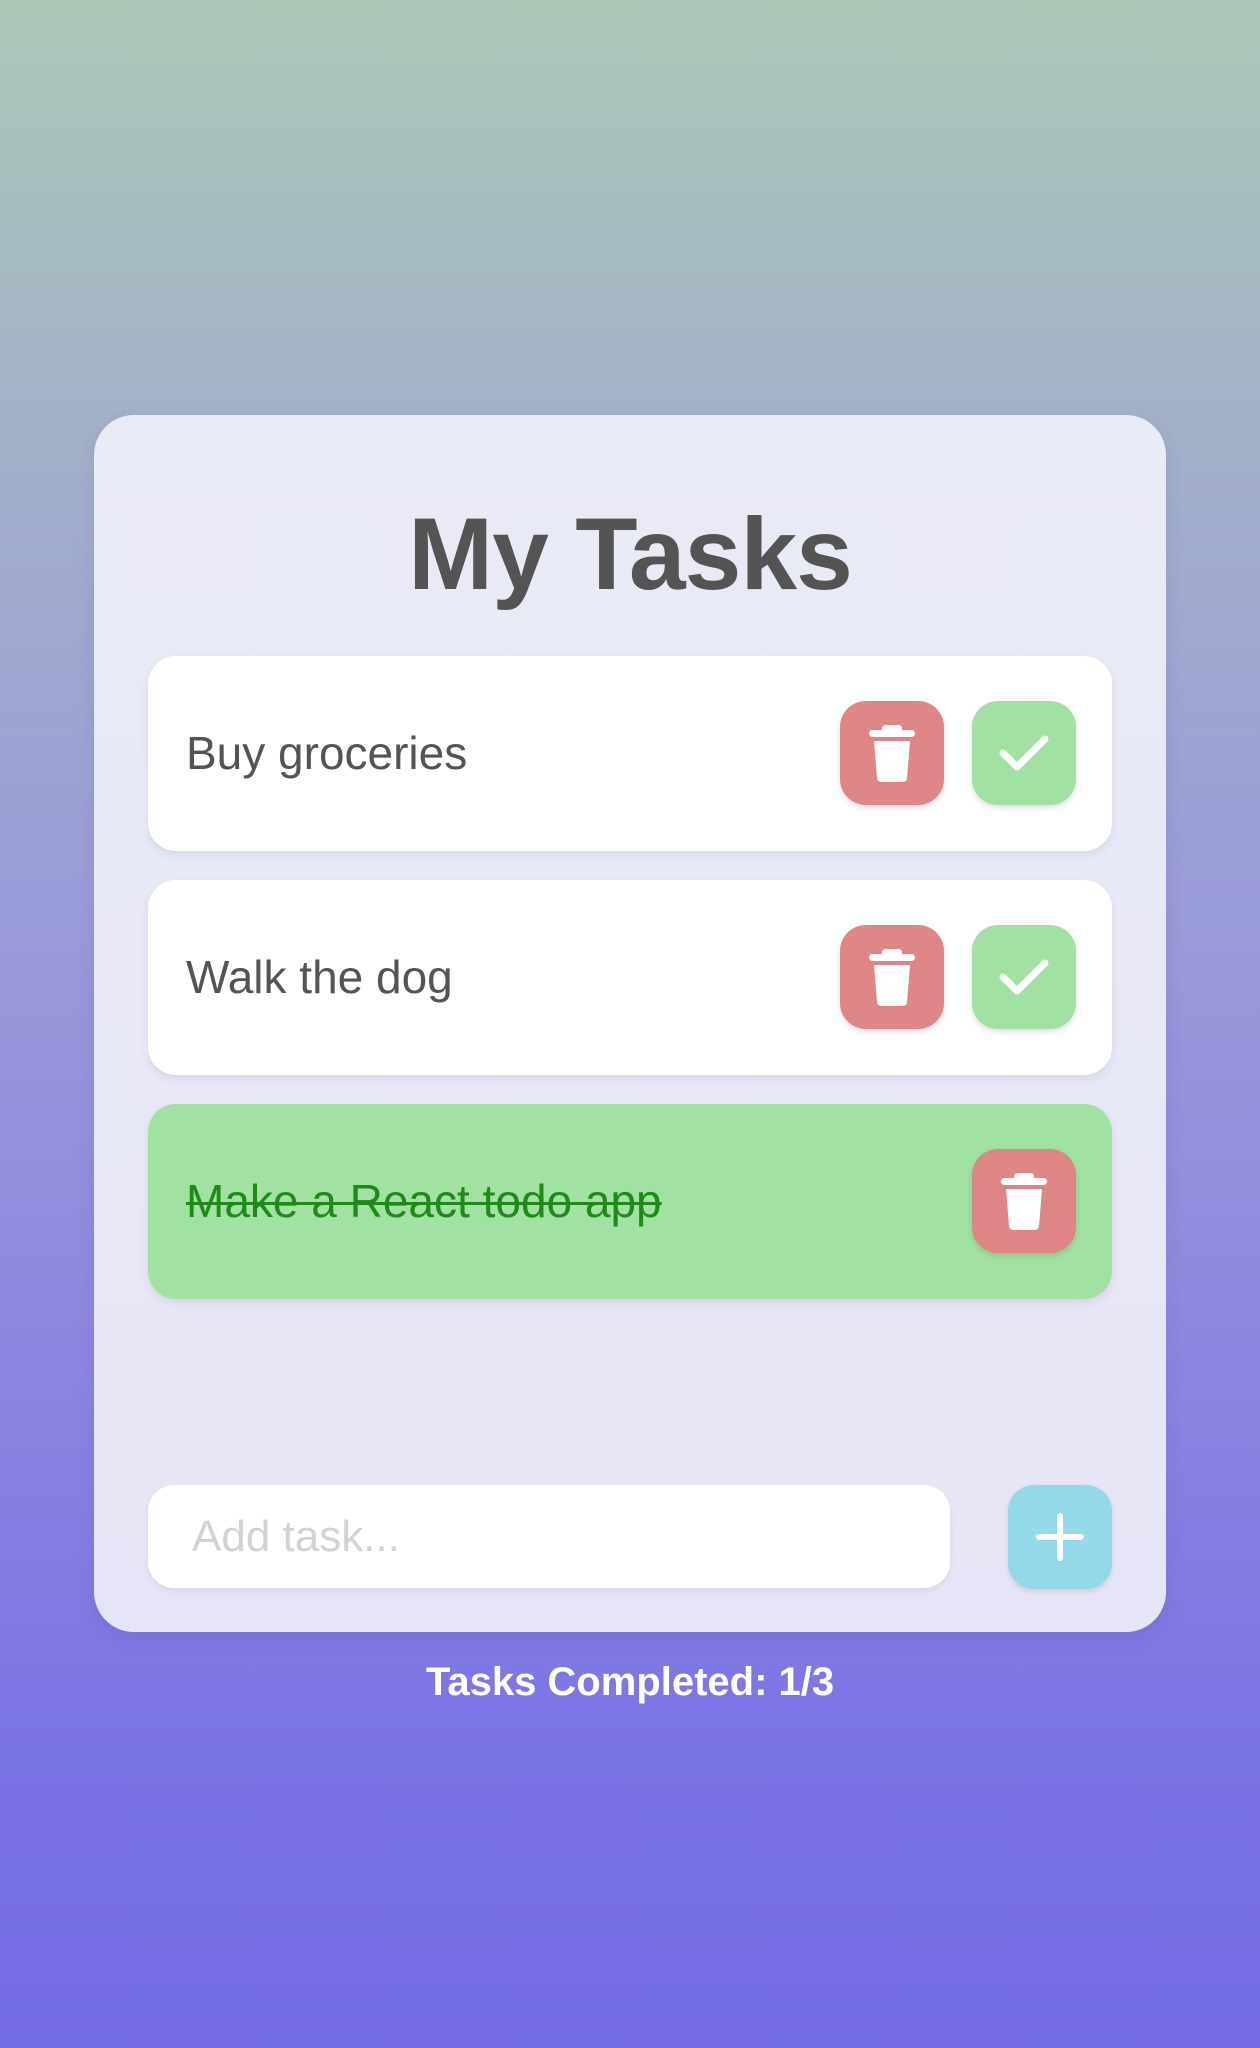 The height and width of the screenshot is (2048, 1260). Describe the element at coordinates (630, 1682) in the screenshot. I see `tasks-completed-counter: Tasks Completed: 1/3` at that location.